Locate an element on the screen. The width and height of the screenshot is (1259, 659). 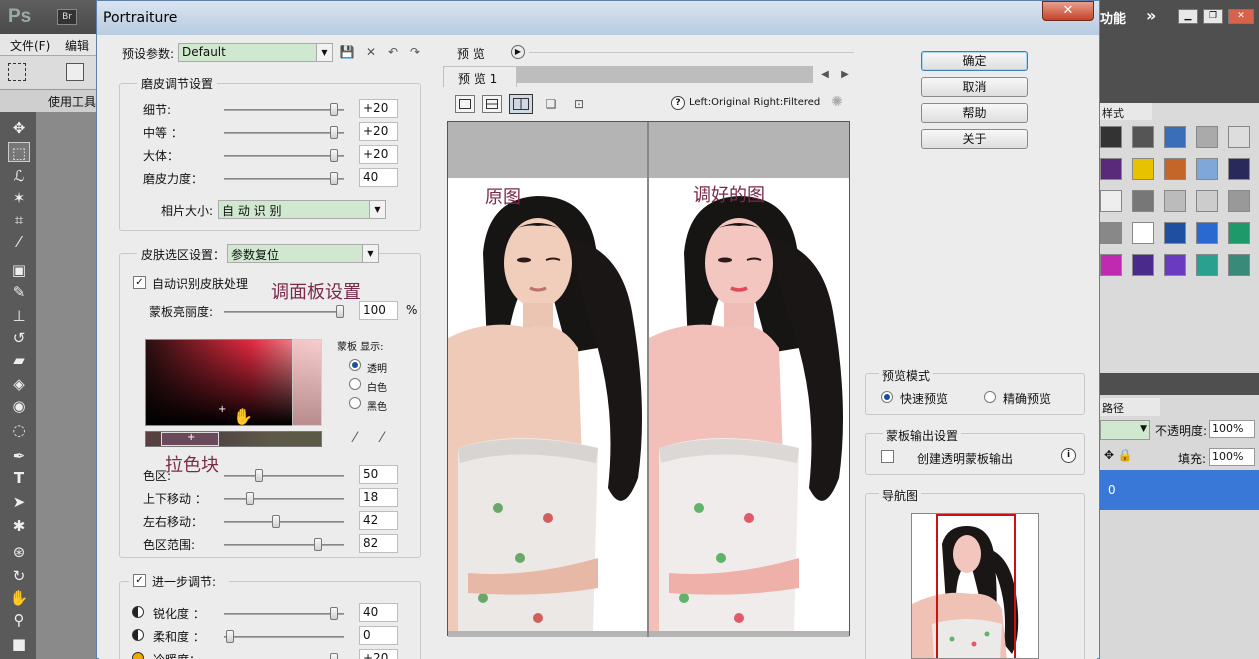
move-tool-icon: ✥ is located at coordinates (19, 128).